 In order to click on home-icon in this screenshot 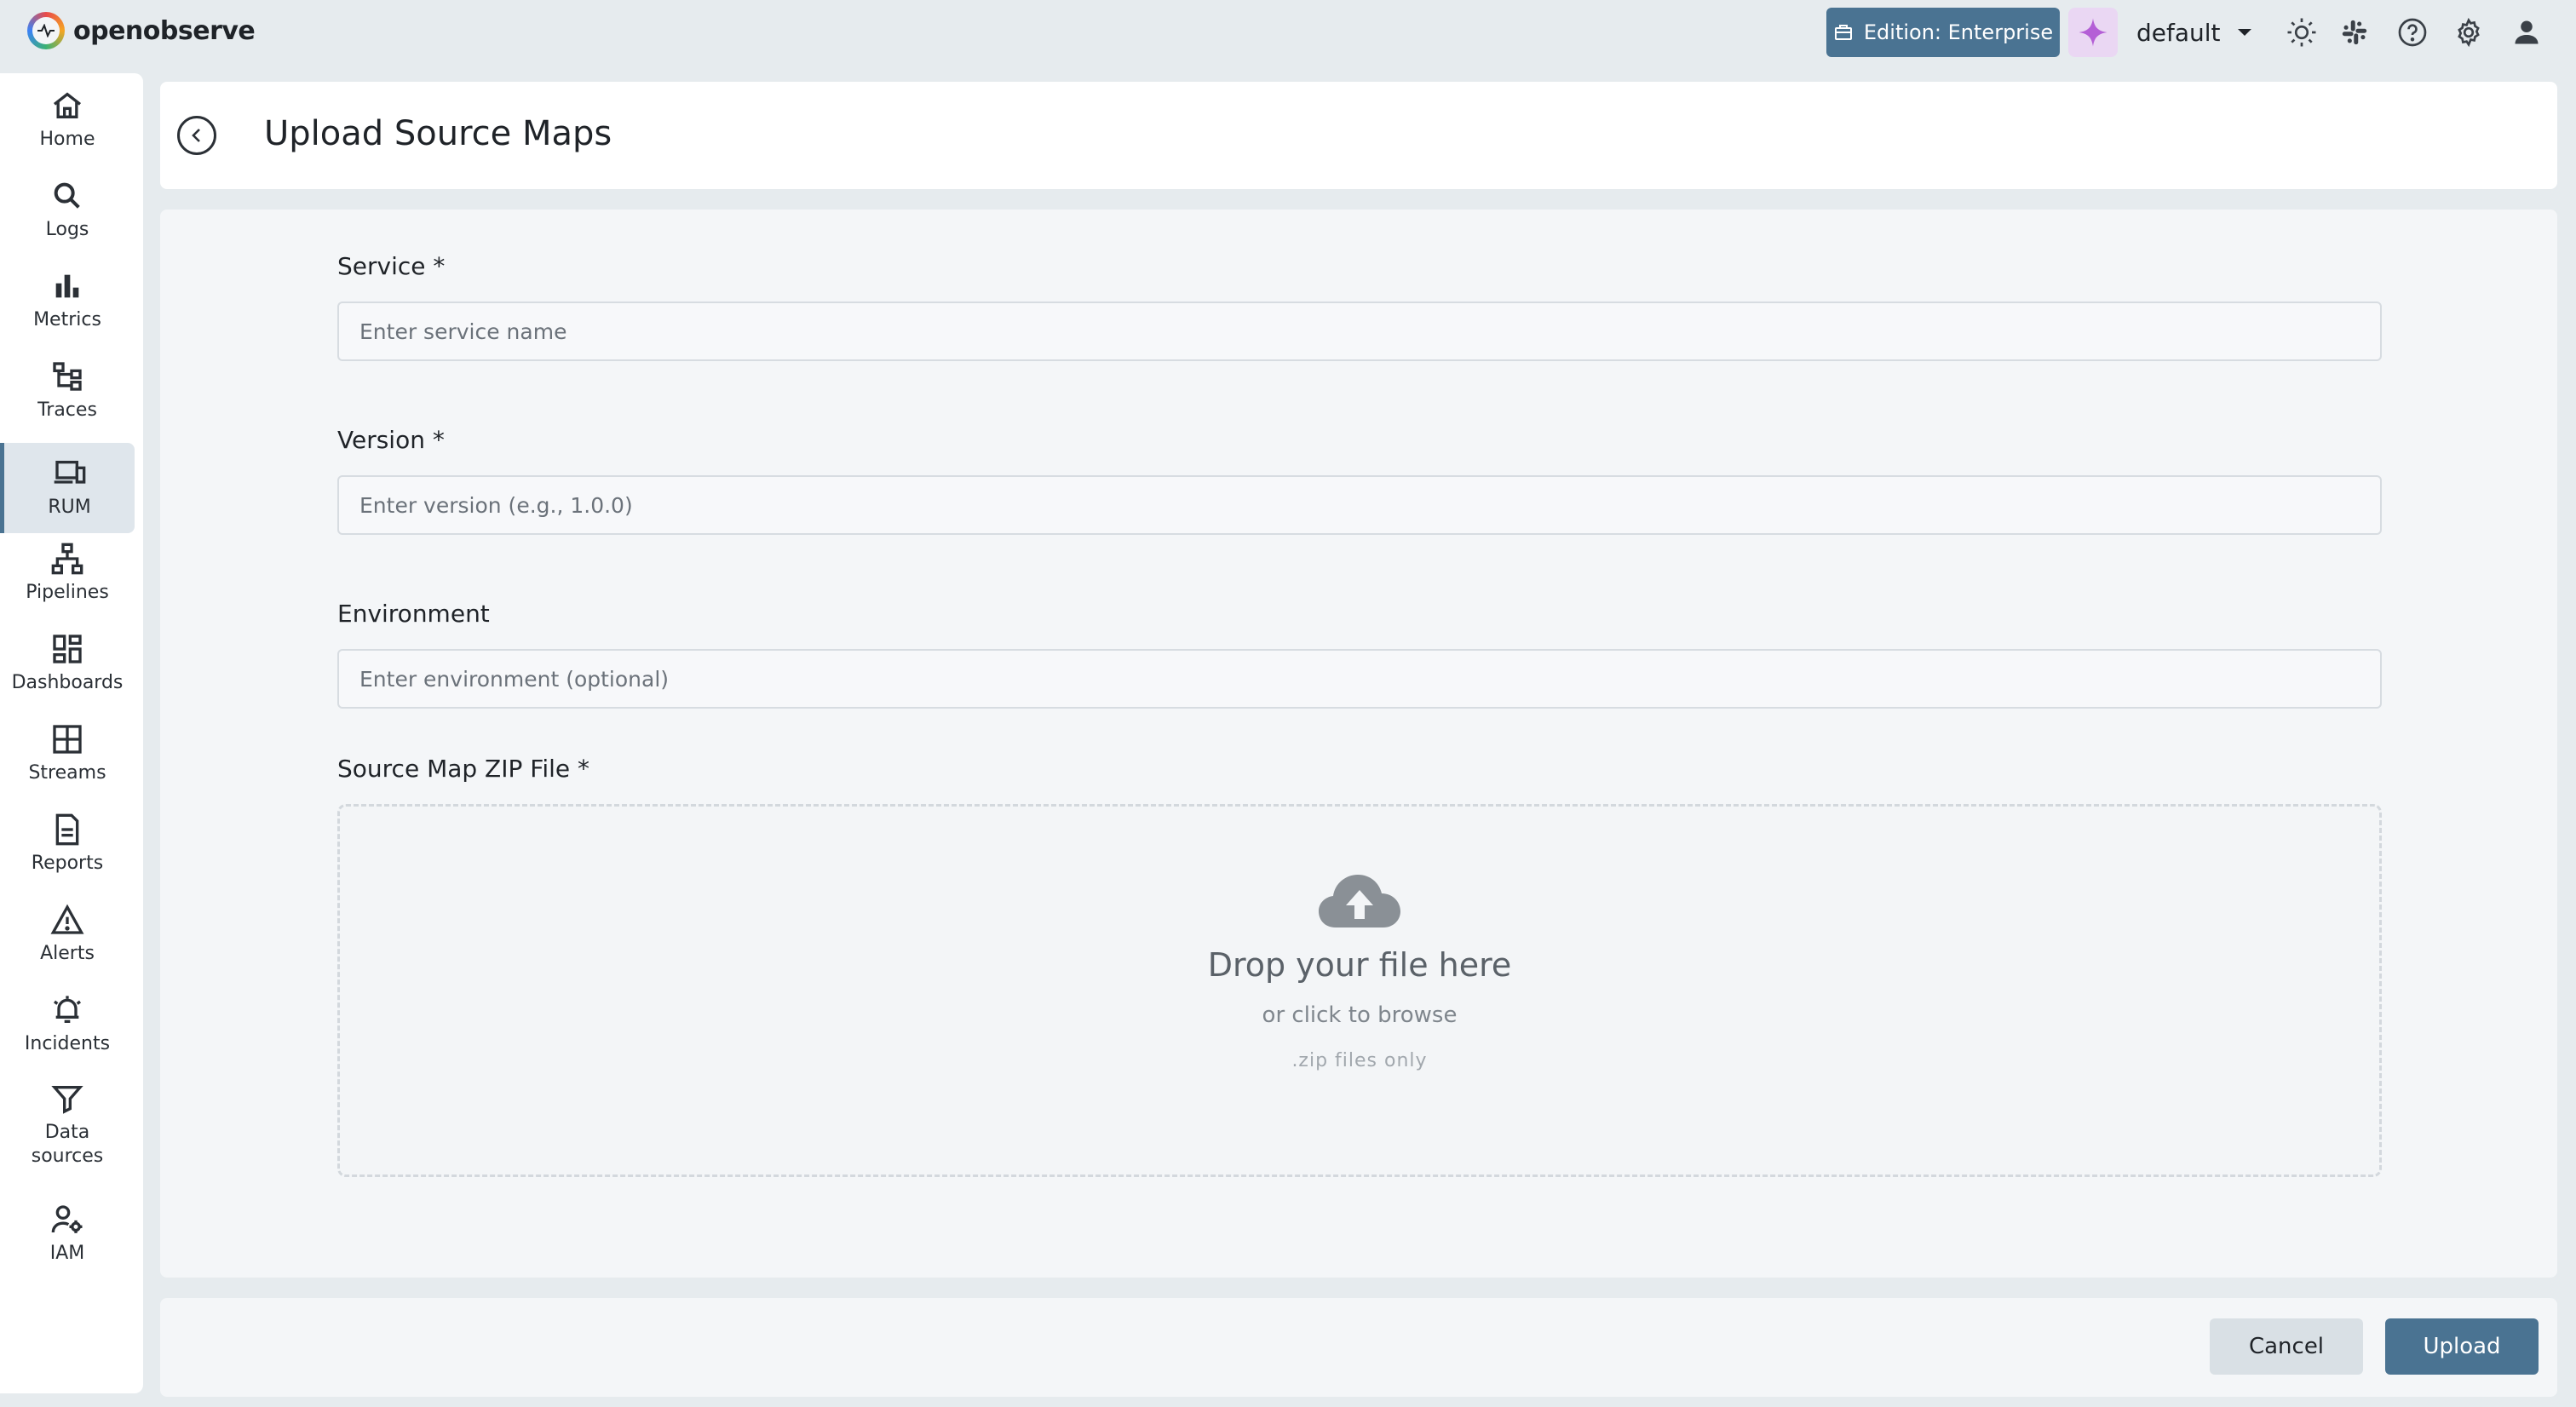, I will do `click(67, 105)`.